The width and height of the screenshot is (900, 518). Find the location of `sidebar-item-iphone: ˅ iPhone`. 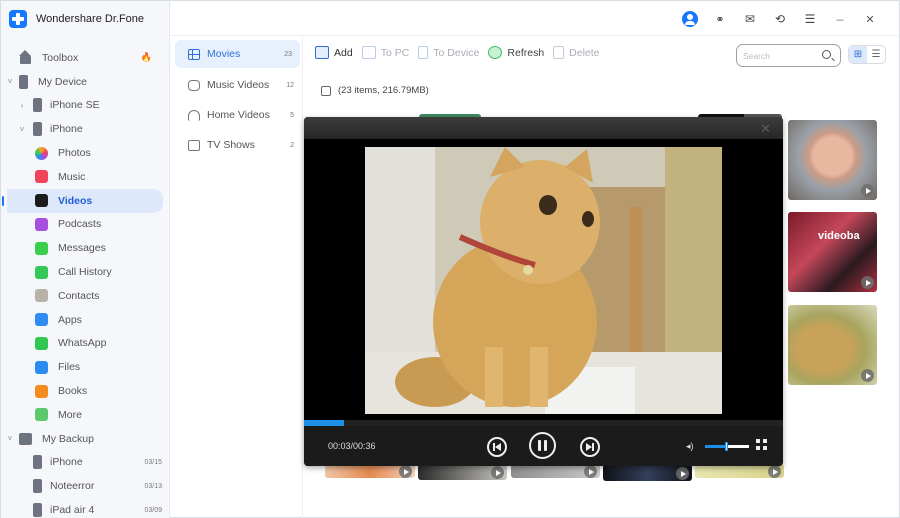

sidebar-item-iphone: ˅ iPhone is located at coordinates (85, 129).